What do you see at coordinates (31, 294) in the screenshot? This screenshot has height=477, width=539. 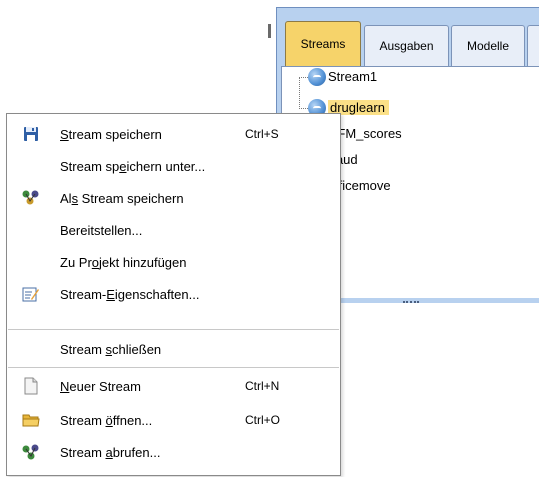 I see `properties-icon` at bounding box center [31, 294].